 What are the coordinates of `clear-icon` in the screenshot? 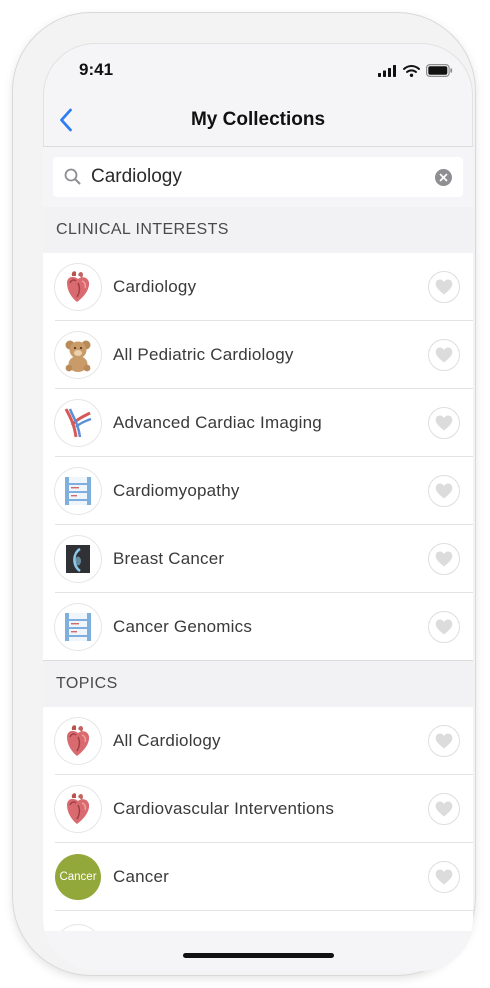 It's located at (443, 177).